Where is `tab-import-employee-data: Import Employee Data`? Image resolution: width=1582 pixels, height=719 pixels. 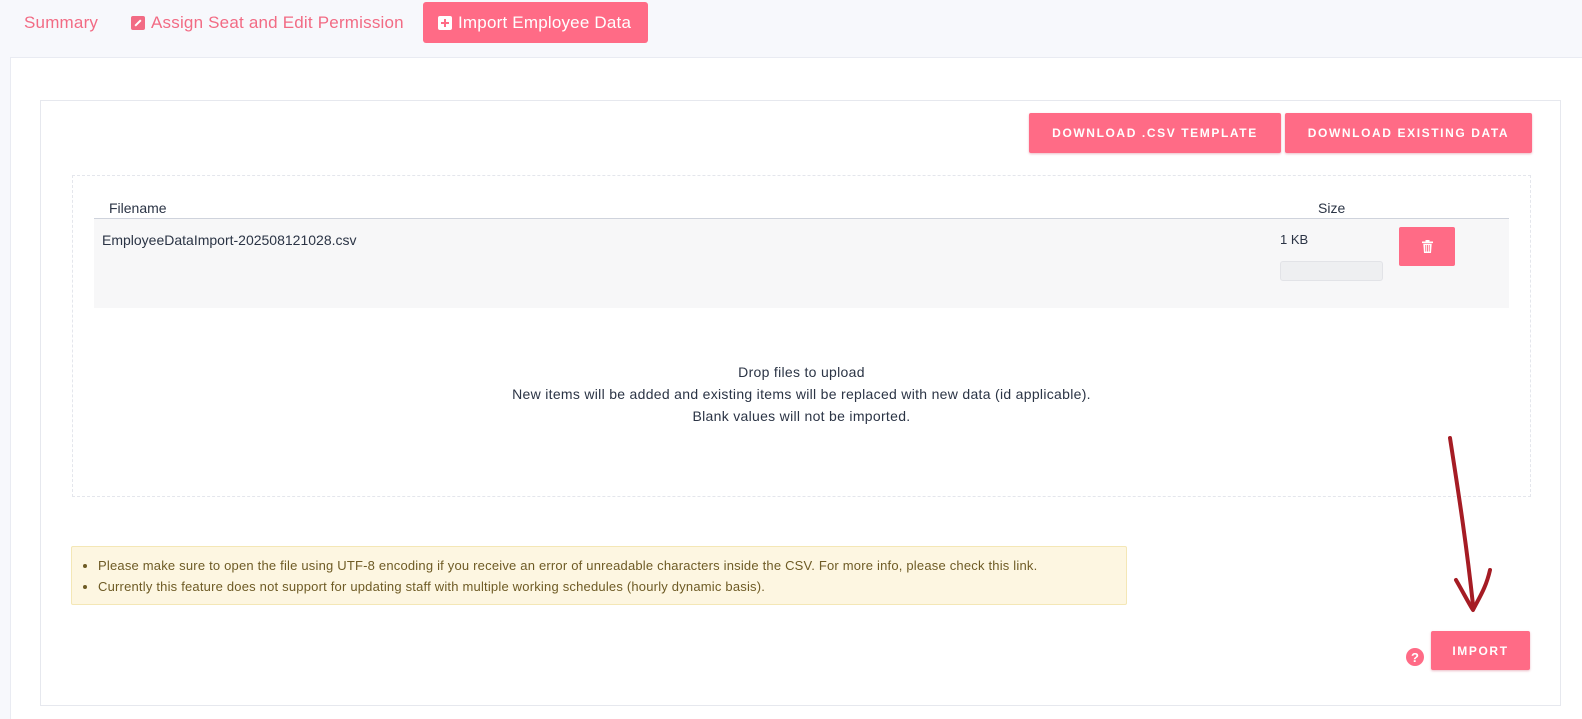
tab-import-employee-data: Import Employee Data is located at coordinates (535, 22).